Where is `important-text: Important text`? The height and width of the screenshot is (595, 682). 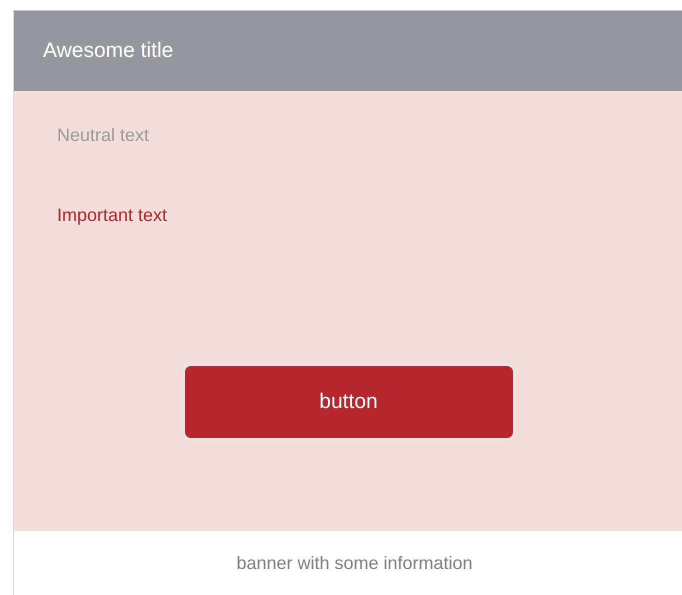 important-text: Important text is located at coordinates (112, 215).